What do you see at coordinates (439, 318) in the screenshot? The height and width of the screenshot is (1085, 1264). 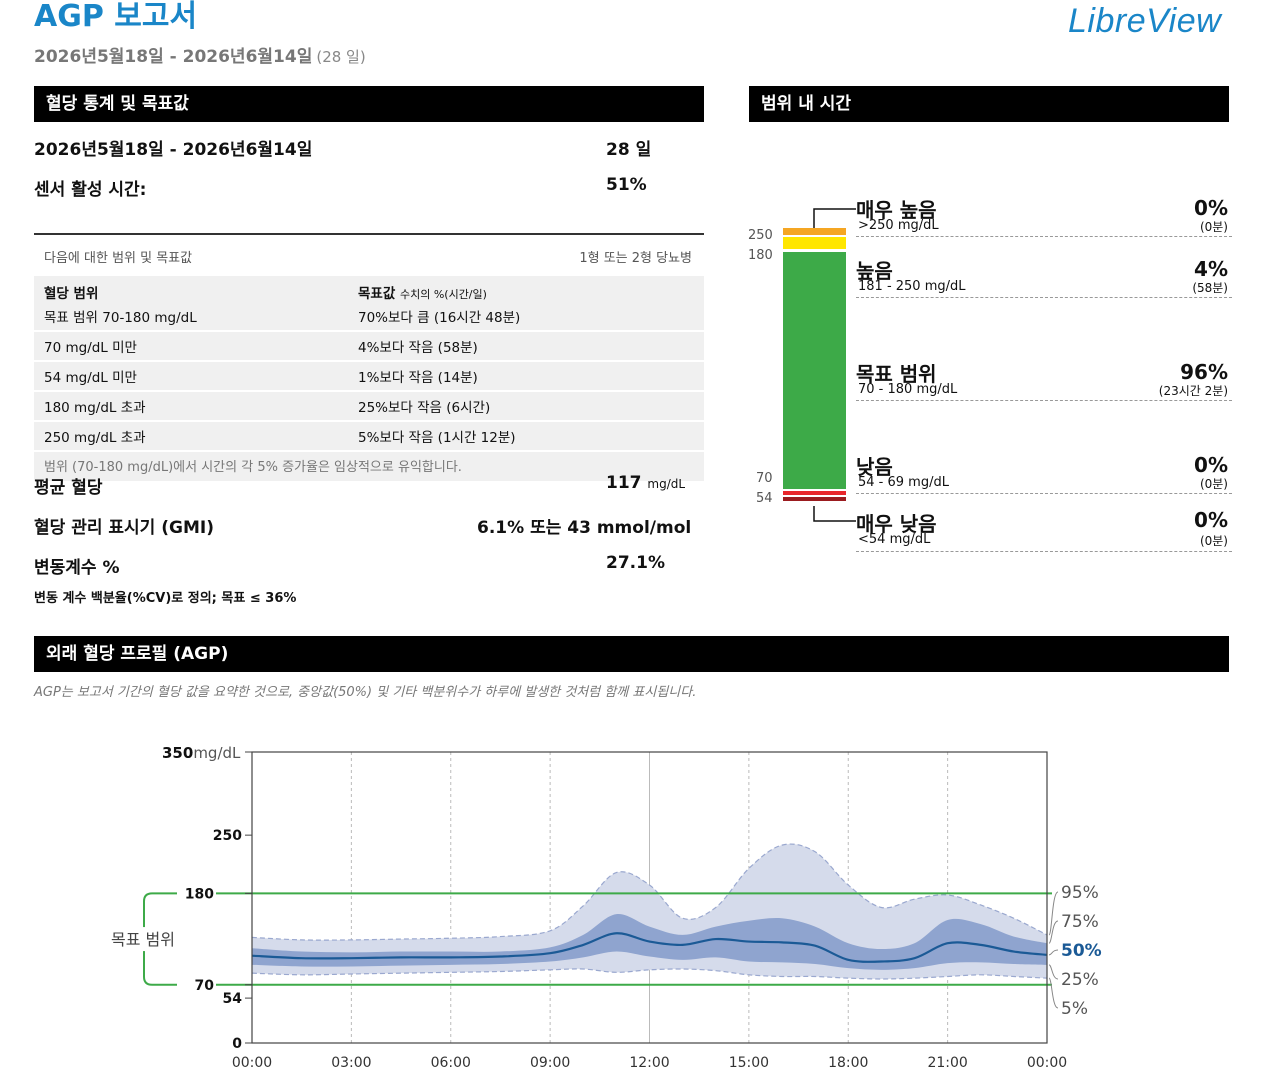 I see `table-cell-target: 70%보다 큼 (16시간 48분)` at bounding box center [439, 318].